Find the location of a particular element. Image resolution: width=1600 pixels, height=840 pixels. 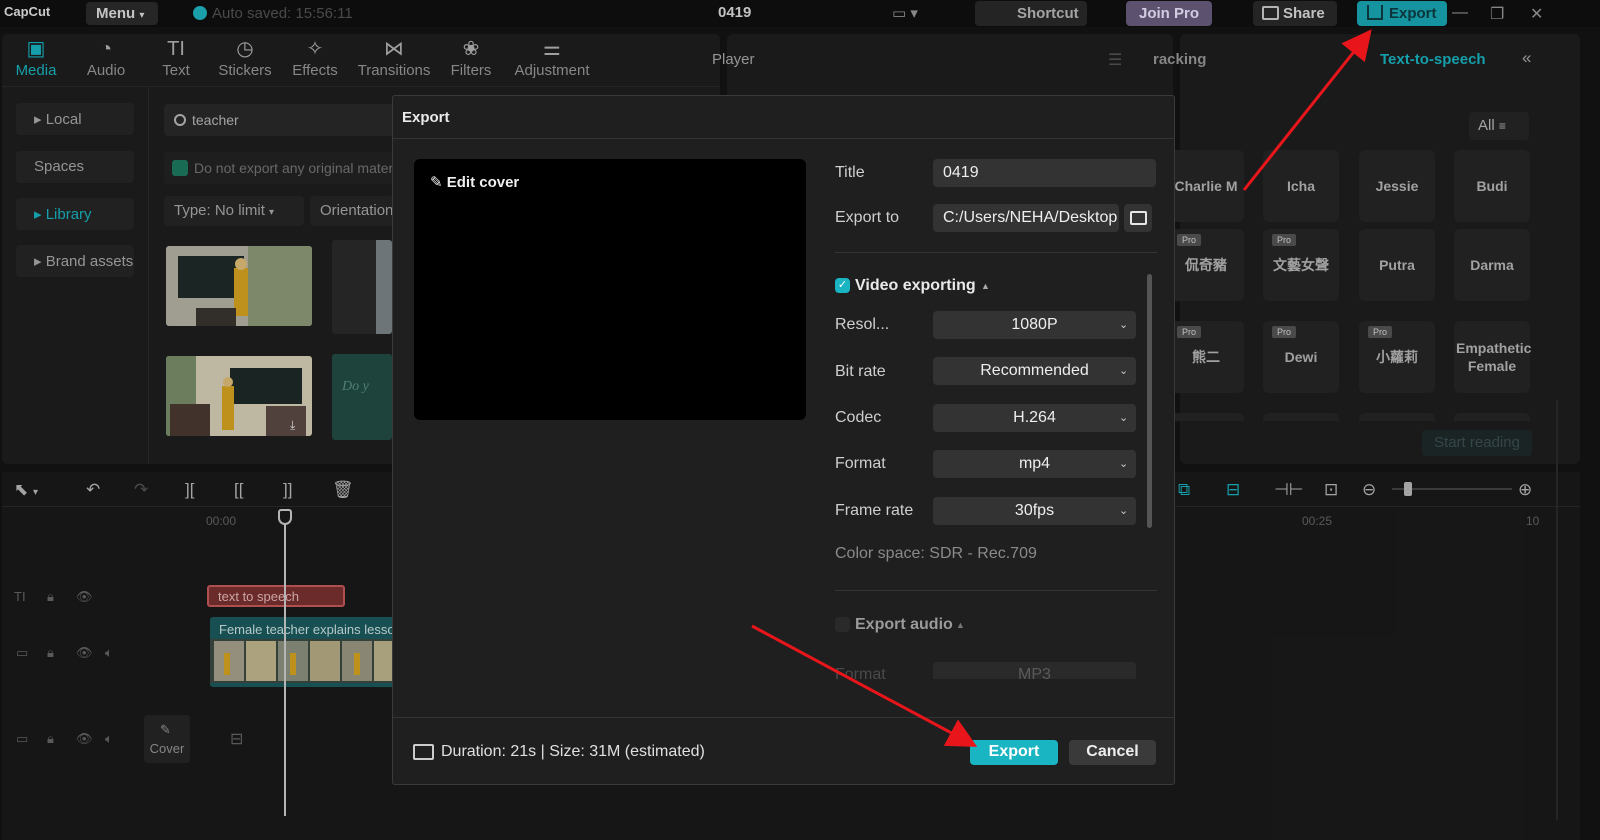

codec-value: H.264 is located at coordinates (1034, 417).